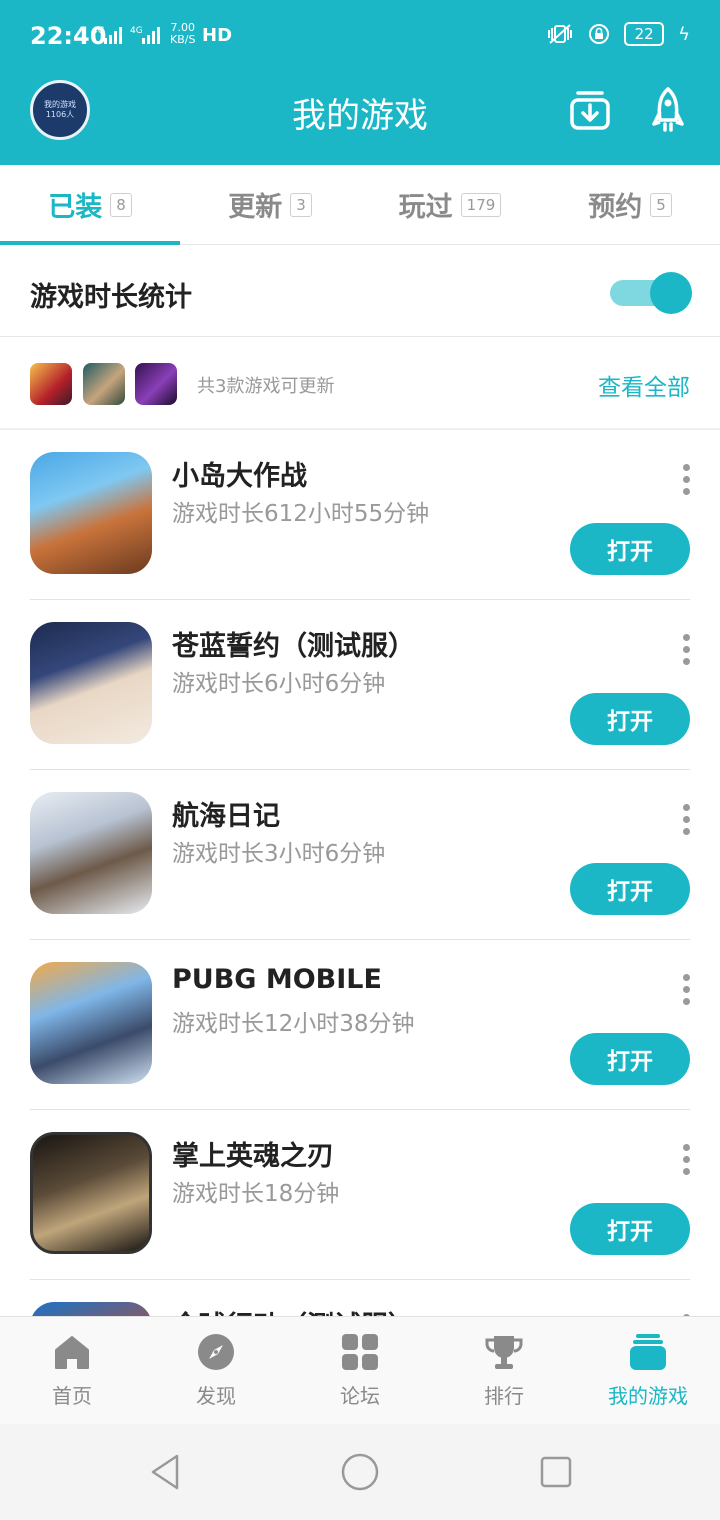 The height and width of the screenshot is (1520, 720). Describe the element at coordinates (481, 204) in the screenshot. I see `tab-count-badge: 179` at that location.